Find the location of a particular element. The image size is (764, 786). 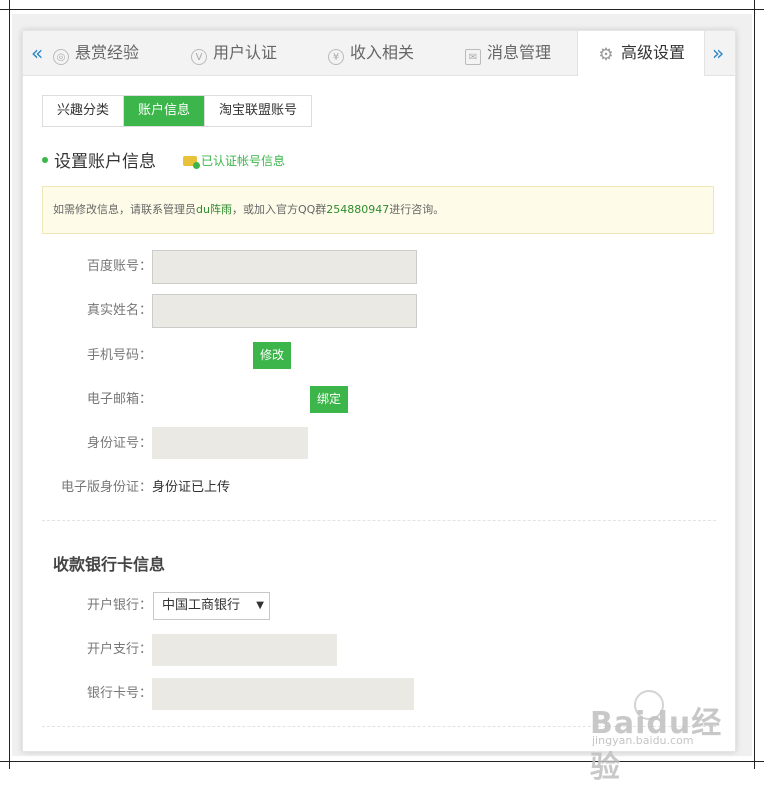

baidu-account-label: 百度账号： is located at coordinates (119, 266).